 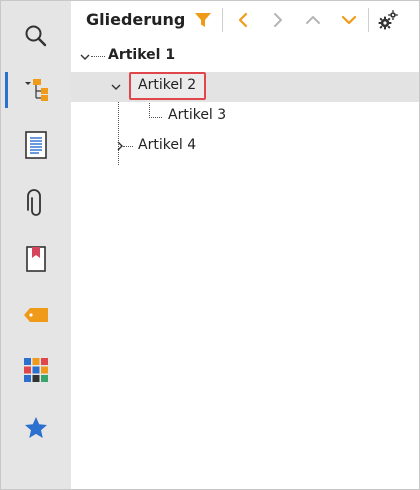 I want to click on panel-title: Gliederung, so click(x=136, y=19).